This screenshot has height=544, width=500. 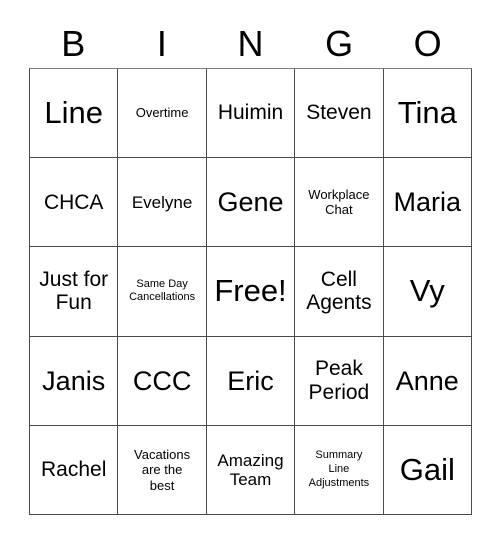 I want to click on bingo-cell-b3: Just for Fun, so click(x=74, y=292).